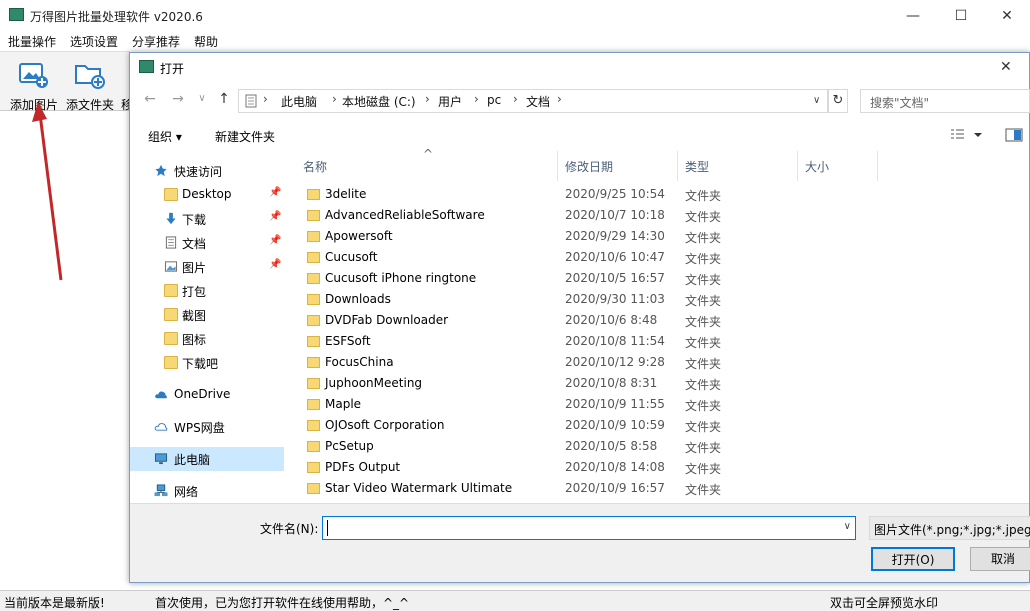 The width and height of the screenshot is (1030, 611). What do you see at coordinates (90, 77) in the screenshot?
I see `add-folder-icon` at bounding box center [90, 77].